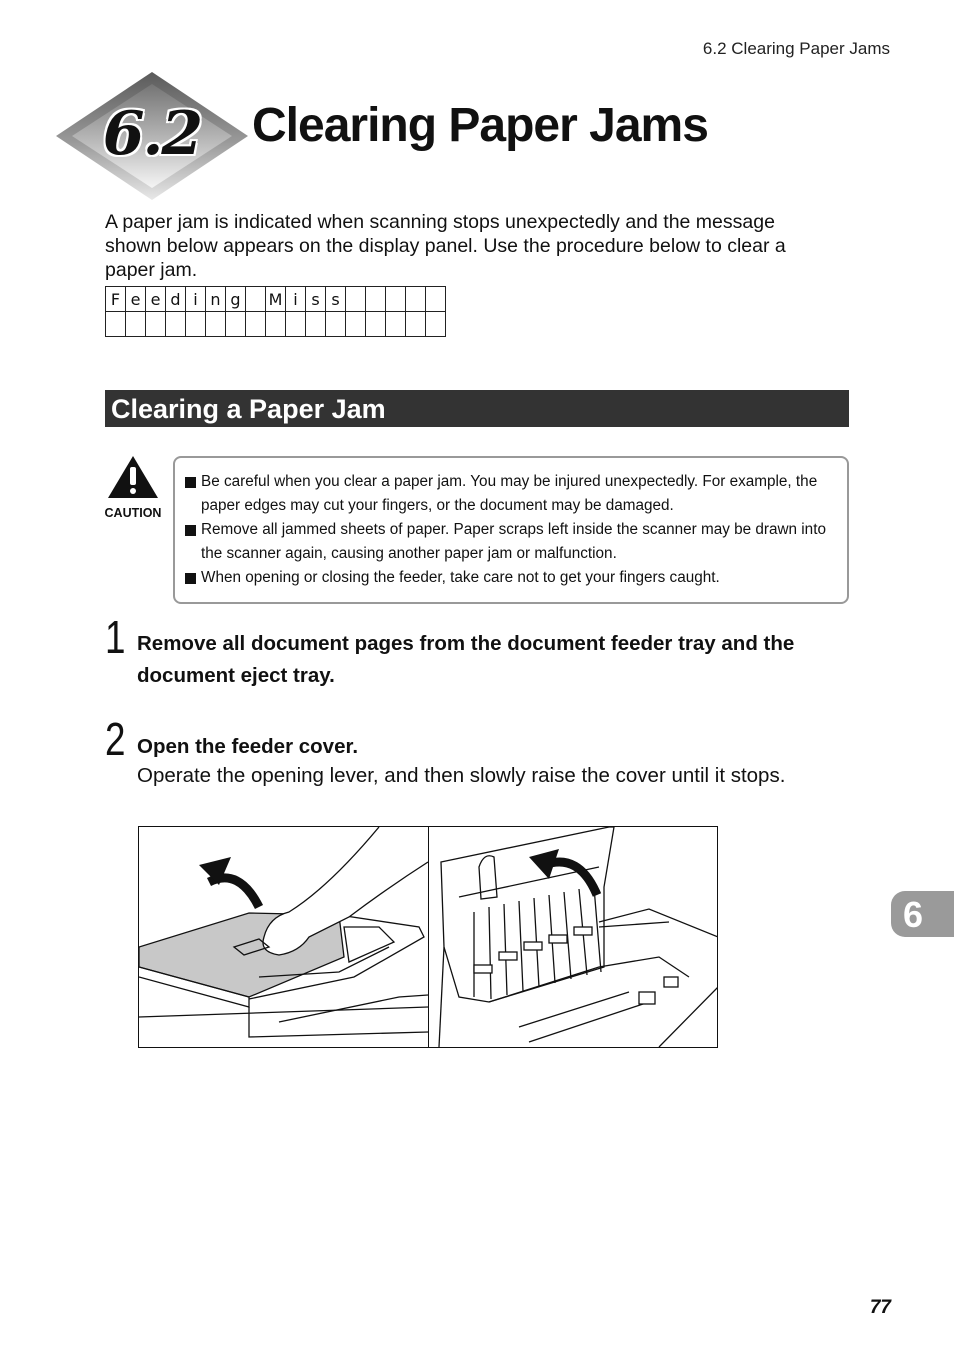 The image size is (954, 1348). I want to click on display-cell: d, so click(175, 299).